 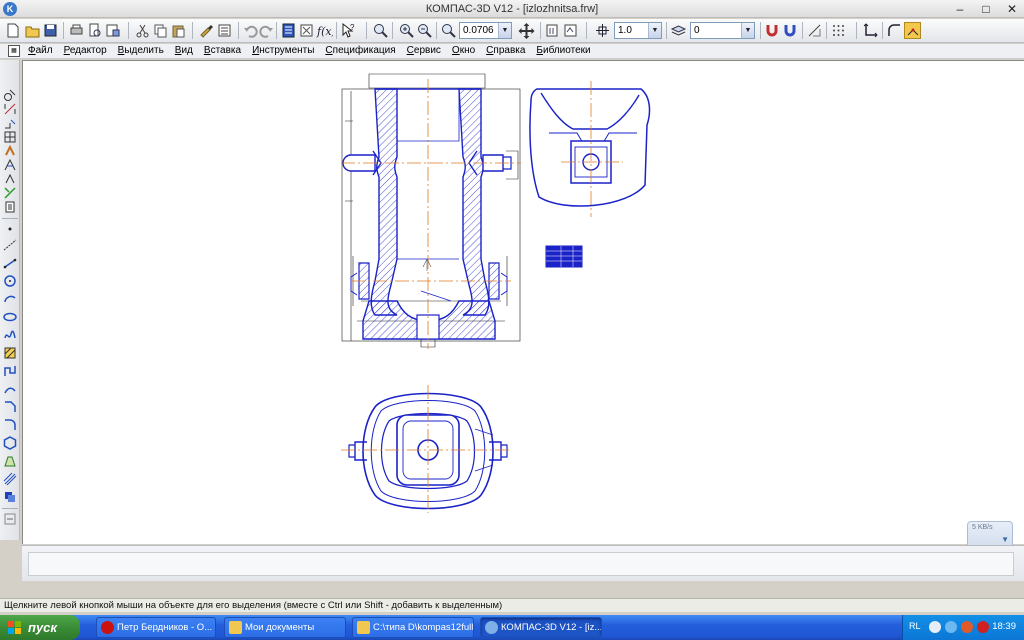 I want to click on close-button: ✕, so click(x=1012, y=9).